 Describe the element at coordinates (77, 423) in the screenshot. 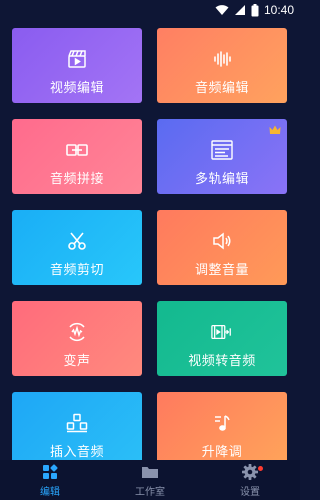

I see `insert-audio-icon` at that location.